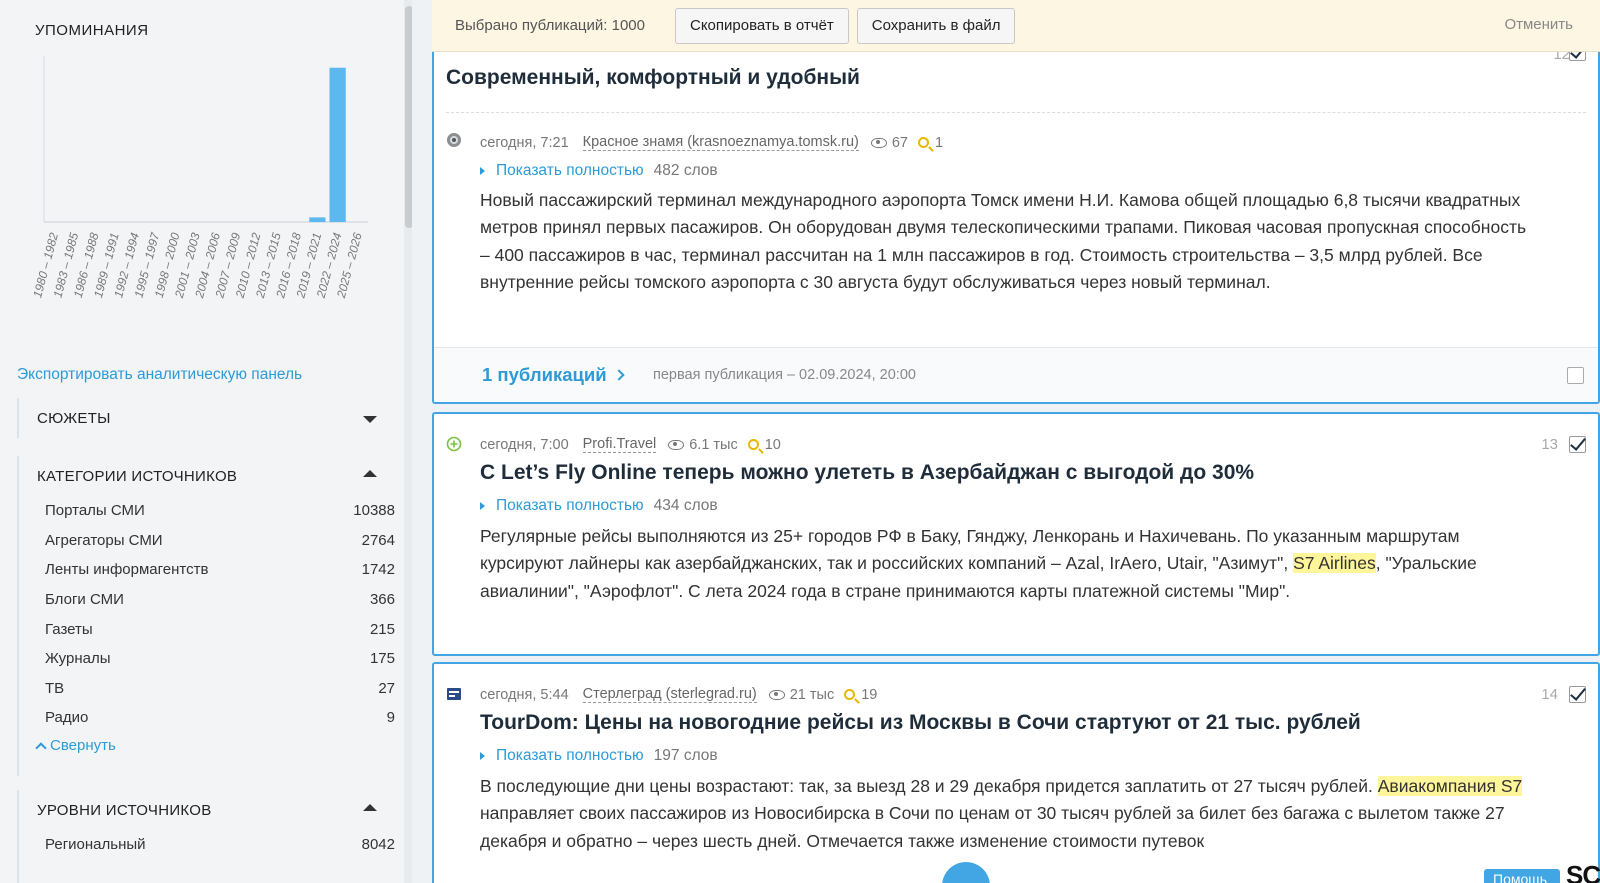 The width and height of the screenshot is (1600, 883). Describe the element at coordinates (1561, 57) in the screenshot. I see `card-number: 12` at that location.